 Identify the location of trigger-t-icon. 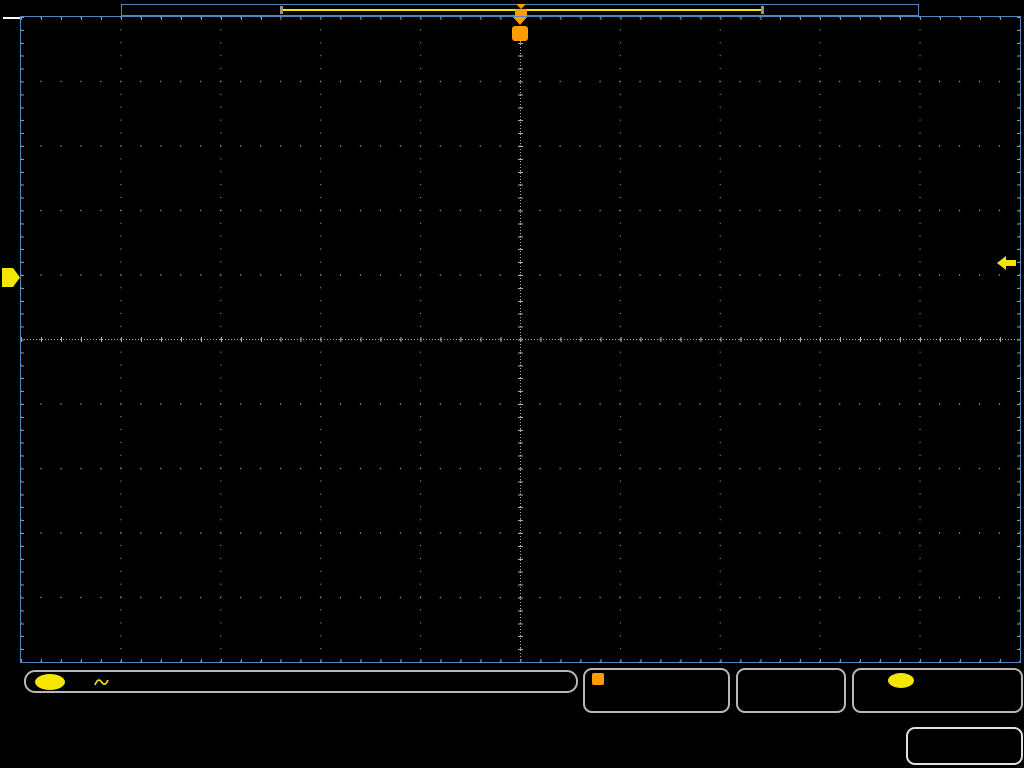
(598, 679).